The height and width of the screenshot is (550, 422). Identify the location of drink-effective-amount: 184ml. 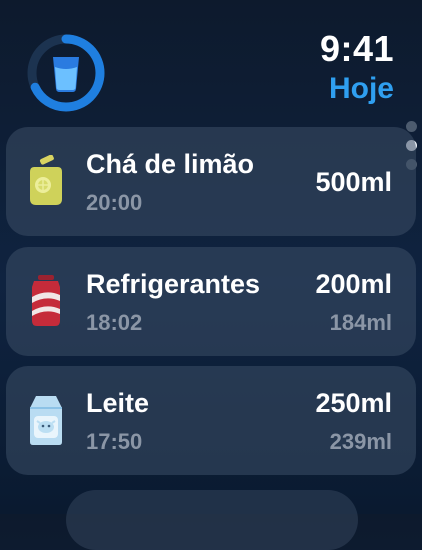
(360, 322).